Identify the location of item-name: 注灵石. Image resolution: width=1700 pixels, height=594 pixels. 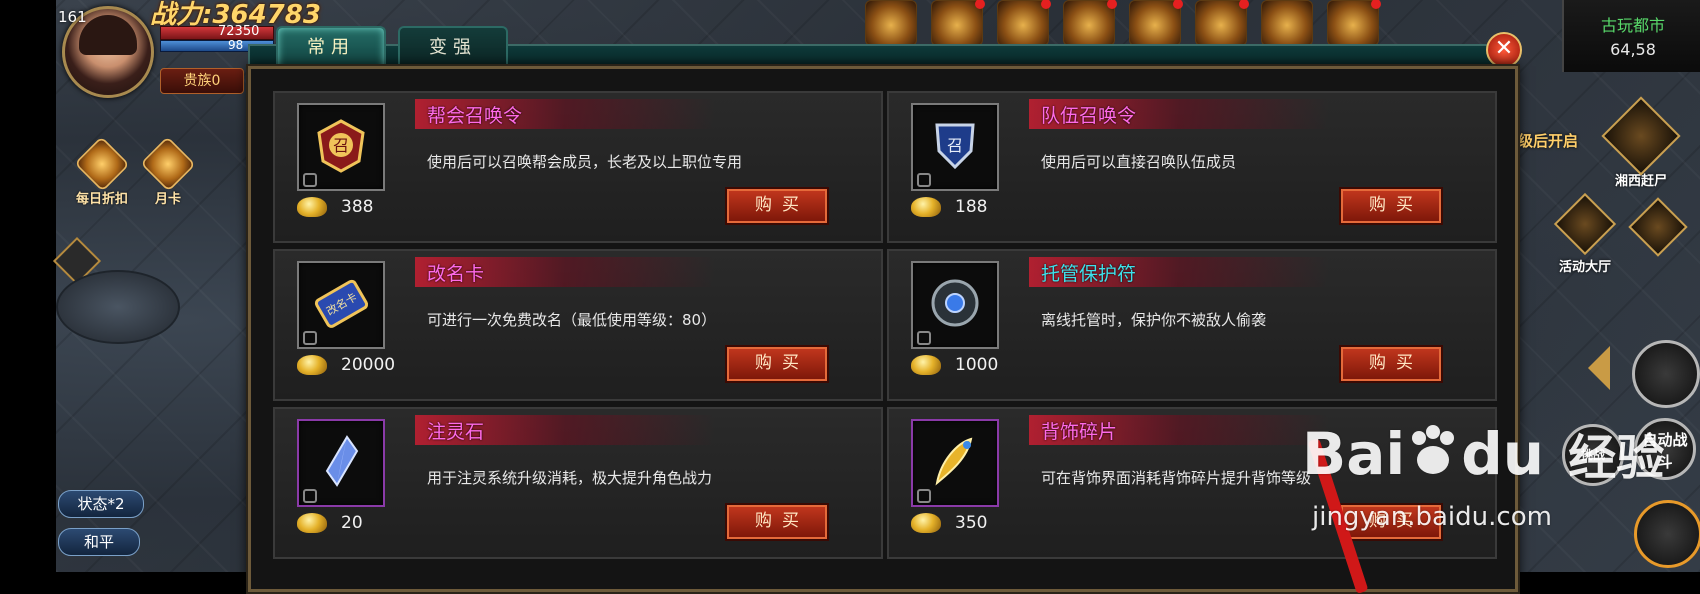
(456, 432).